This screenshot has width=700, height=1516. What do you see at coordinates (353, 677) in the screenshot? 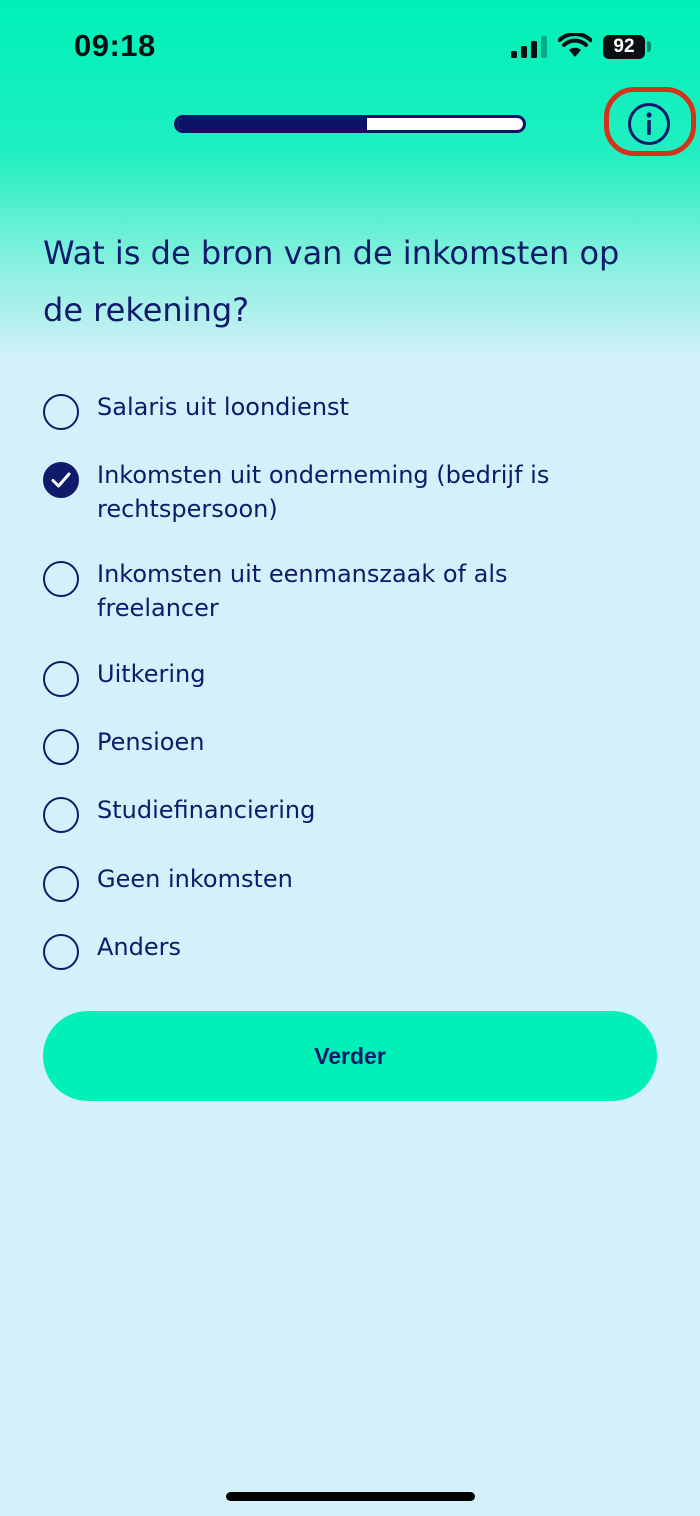
I see `option-uitkering: Uitkering` at bounding box center [353, 677].